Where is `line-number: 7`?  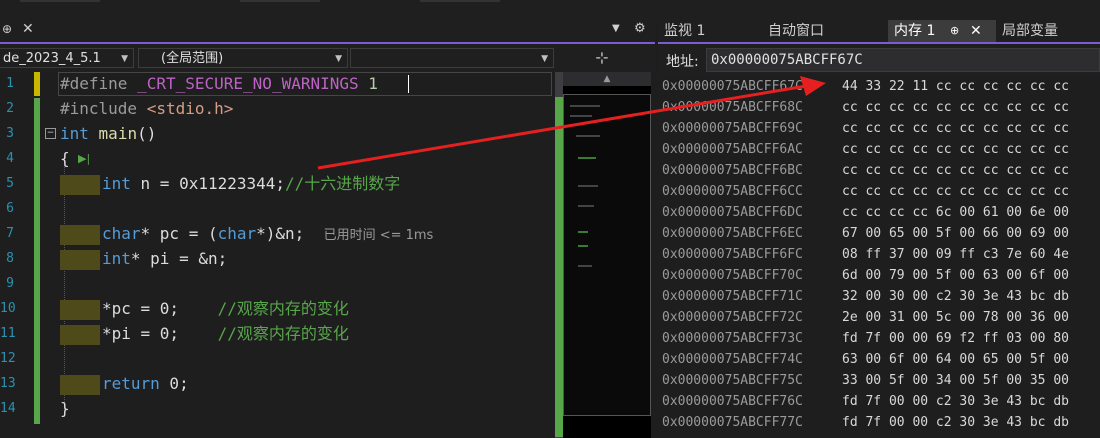 line-number: 7 is located at coordinates (10, 233).